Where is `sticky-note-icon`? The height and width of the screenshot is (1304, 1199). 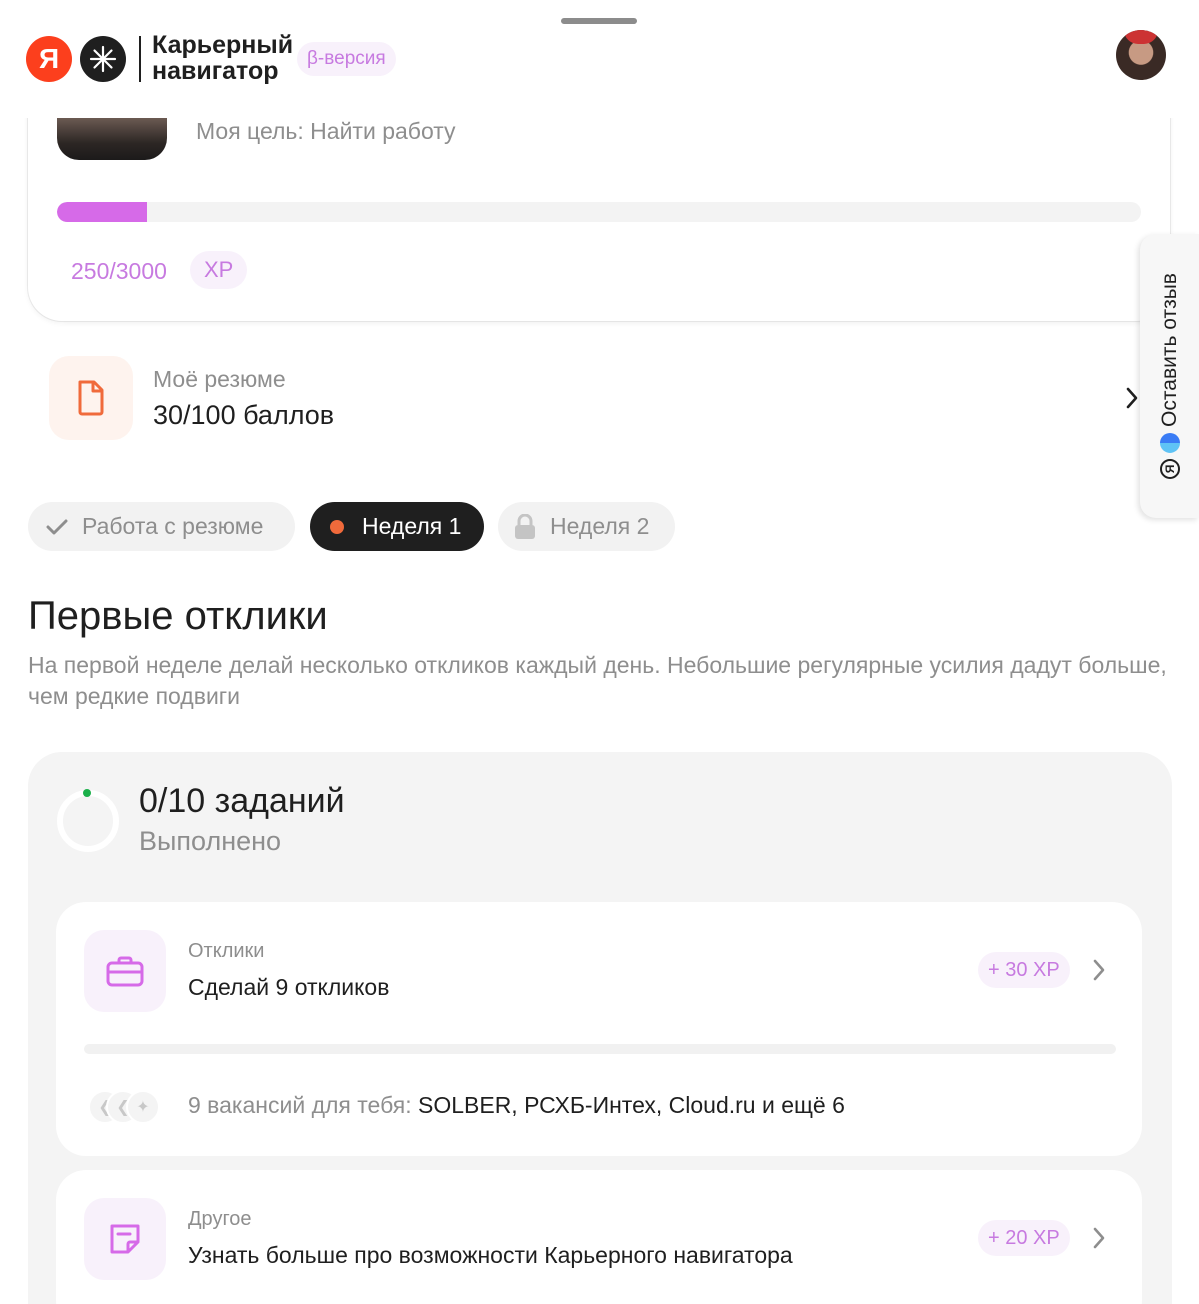 sticky-note-icon is located at coordinates (125, 1239).